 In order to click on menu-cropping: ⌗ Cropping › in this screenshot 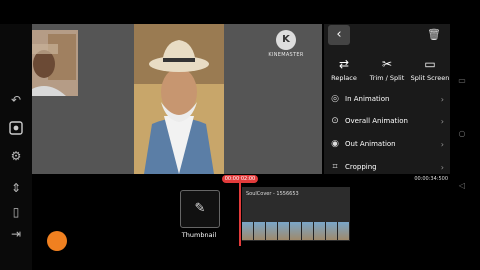, I will do `click(388, 167)`.